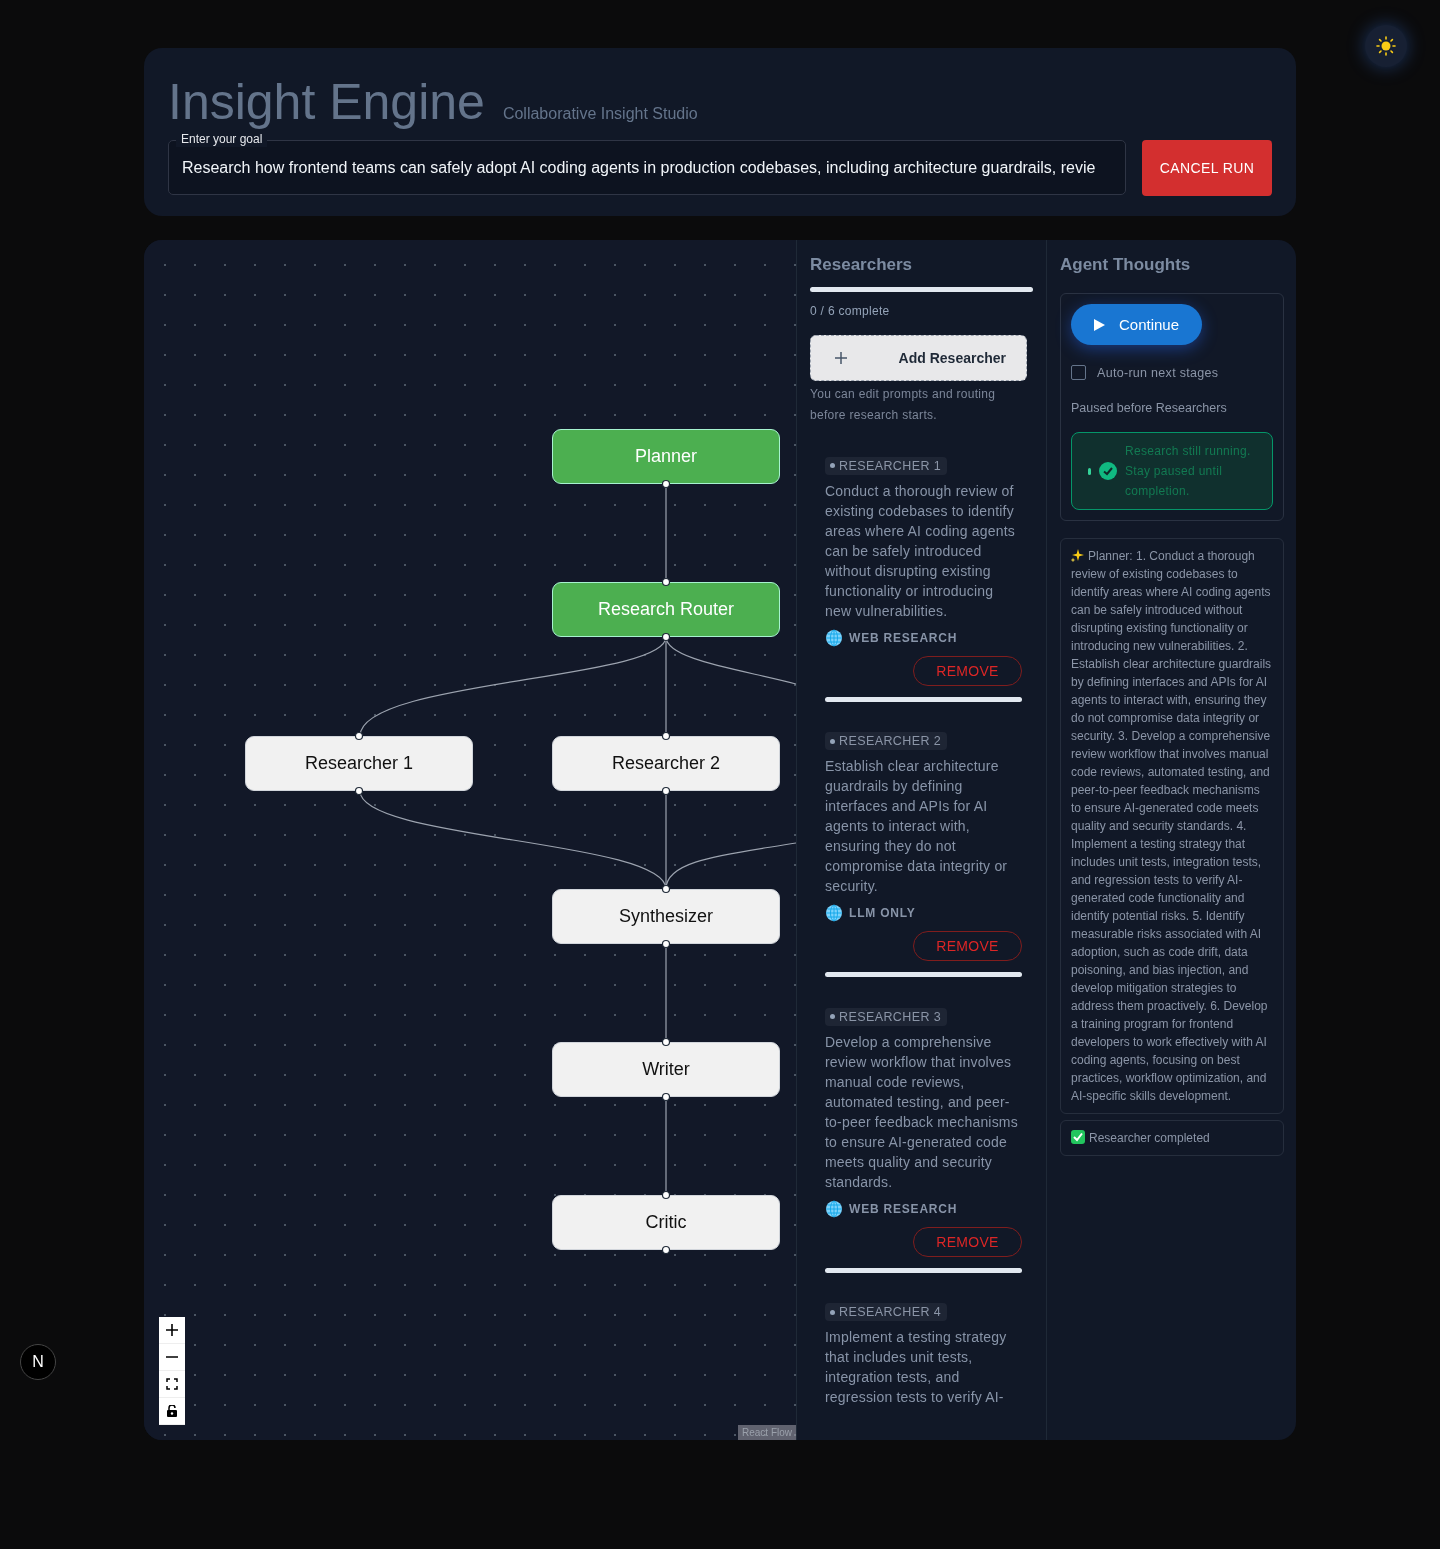 The height and width of the screenshot is (1549, 1440). What do you see at coordinates (882, 913) in the screenshot?
I see `research-mode-label: LLM ONLY` at bounding box center [882, 913].